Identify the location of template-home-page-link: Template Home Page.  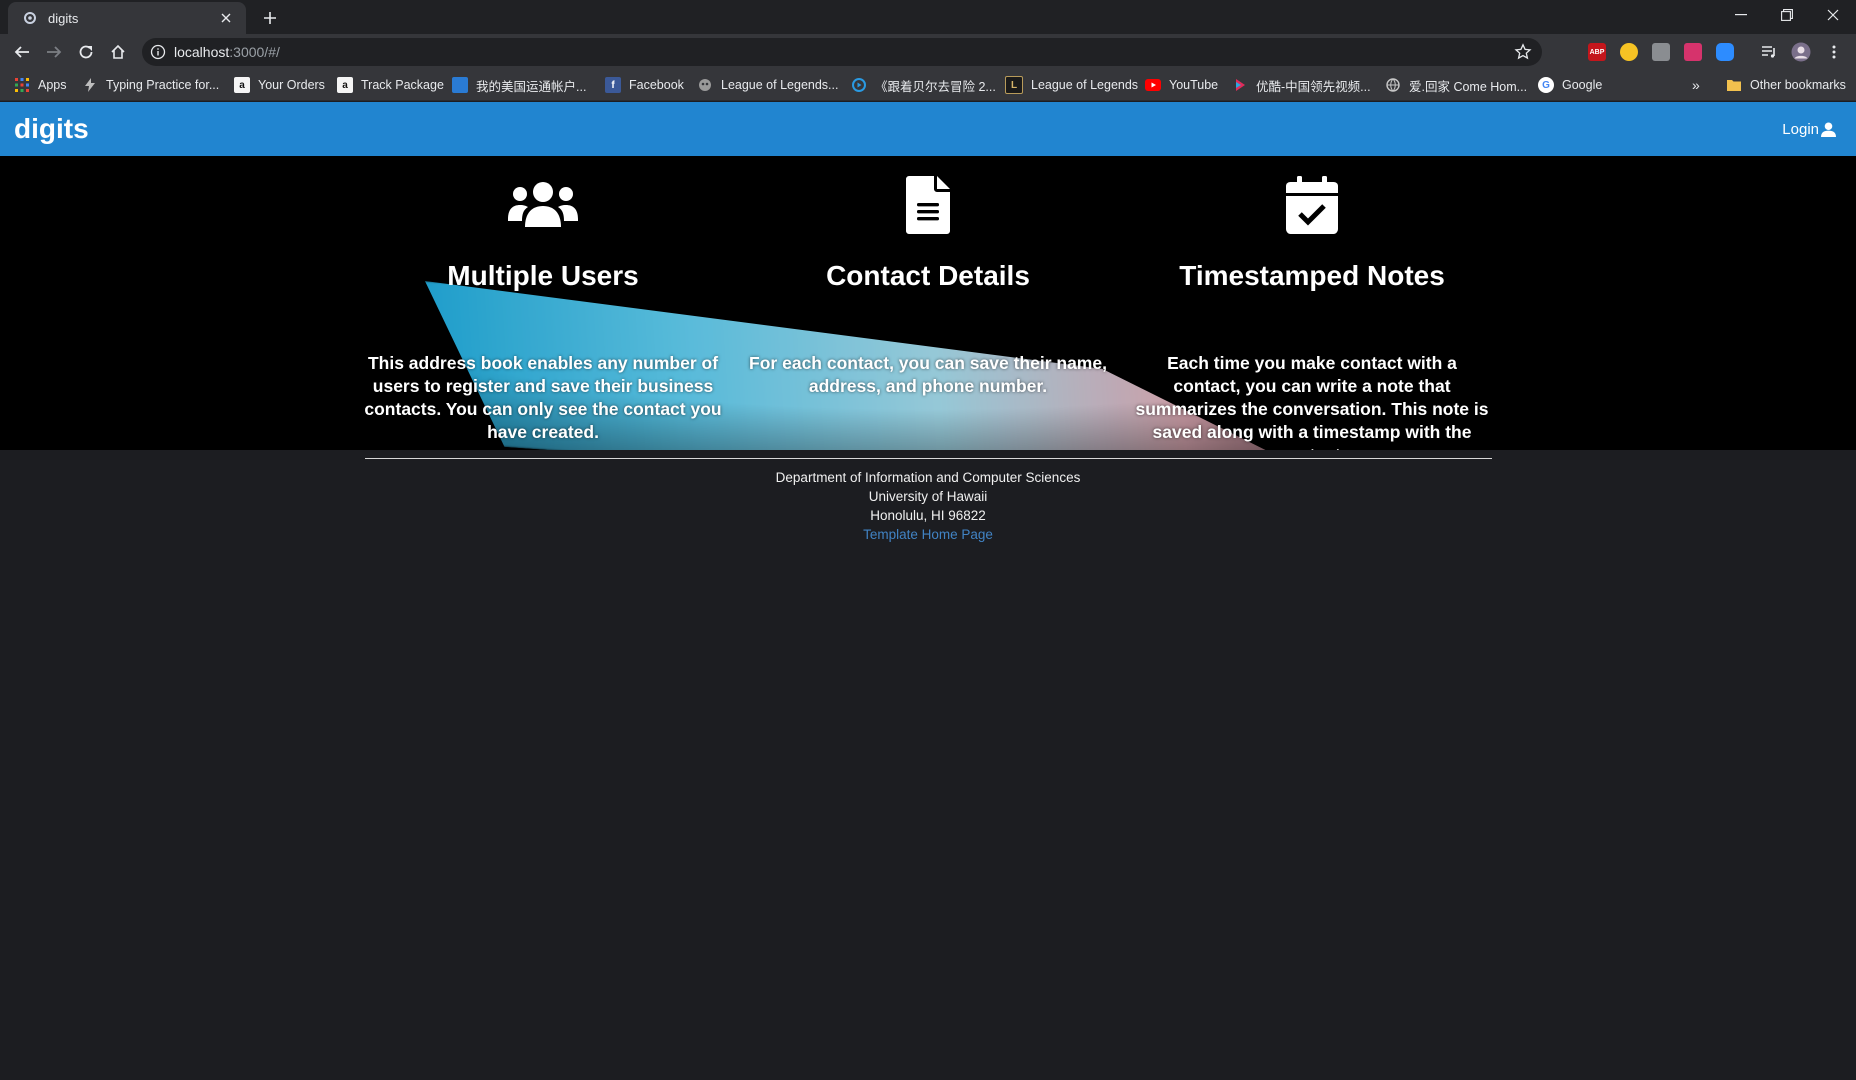
(928, 534).